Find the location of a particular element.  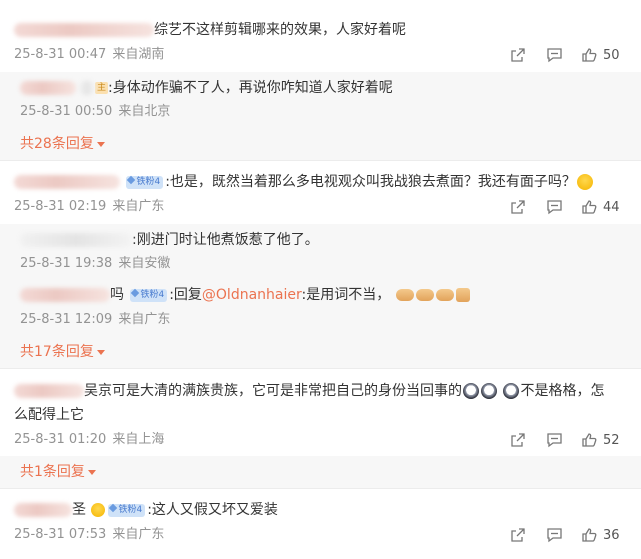

reply-location: 来自广东 is located at coordinates (144, 319).